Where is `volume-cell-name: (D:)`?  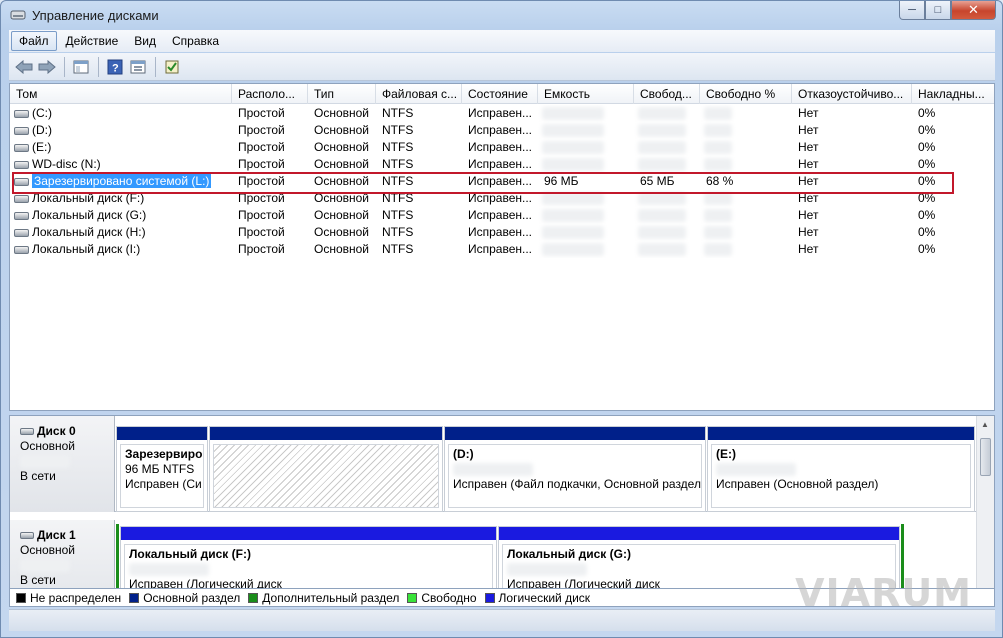 volume-cell-name: (D:) is located at coordinates (121, 130).